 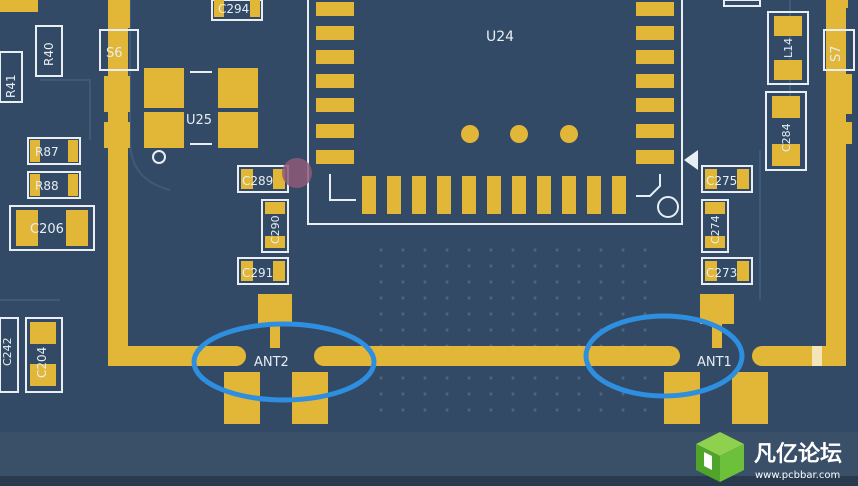 What do you see at coordinates (114, 53) in the screenshot?
I see `label-s6: S6` at bounding box center [114, 53].